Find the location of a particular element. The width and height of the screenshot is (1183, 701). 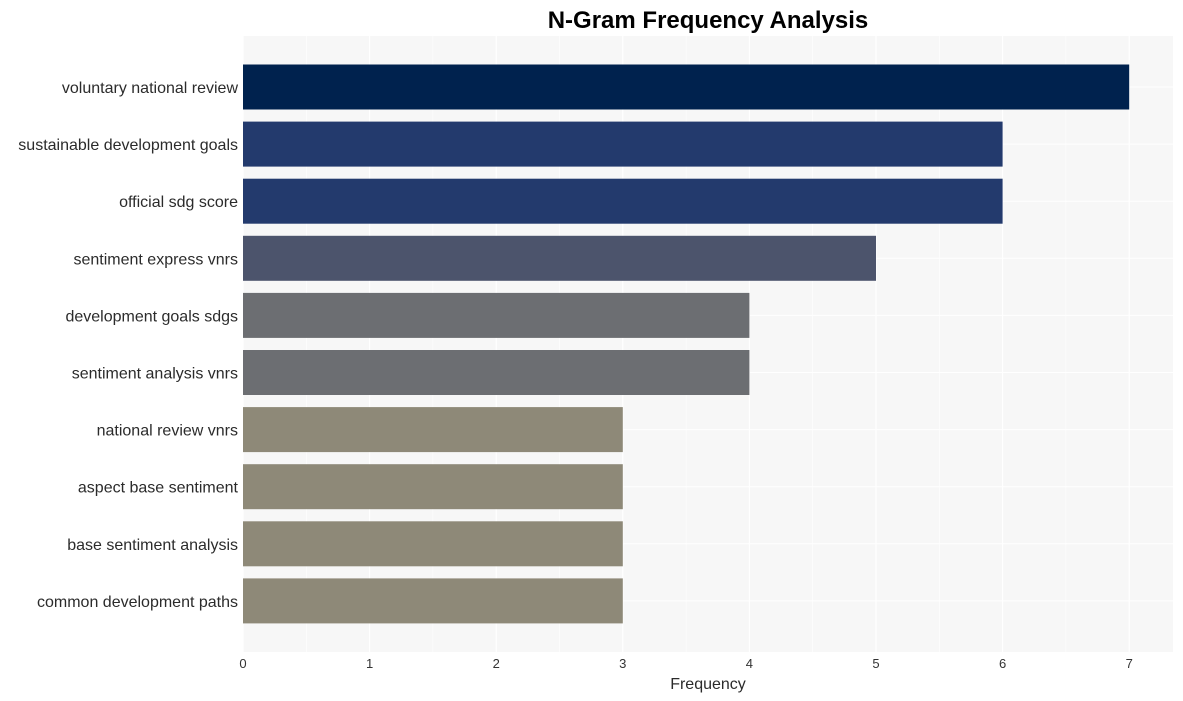

y-tick-label: national review vnrs is located at coordinates (167, 431).